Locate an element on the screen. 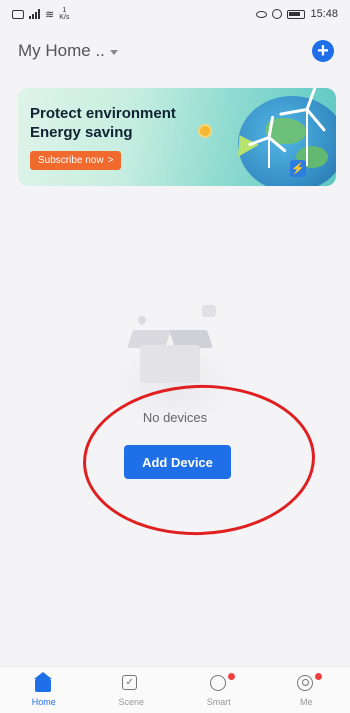 The width and height of the screenshot is (350, 713). tab-label: Smart is located at coordinates (218, 702).